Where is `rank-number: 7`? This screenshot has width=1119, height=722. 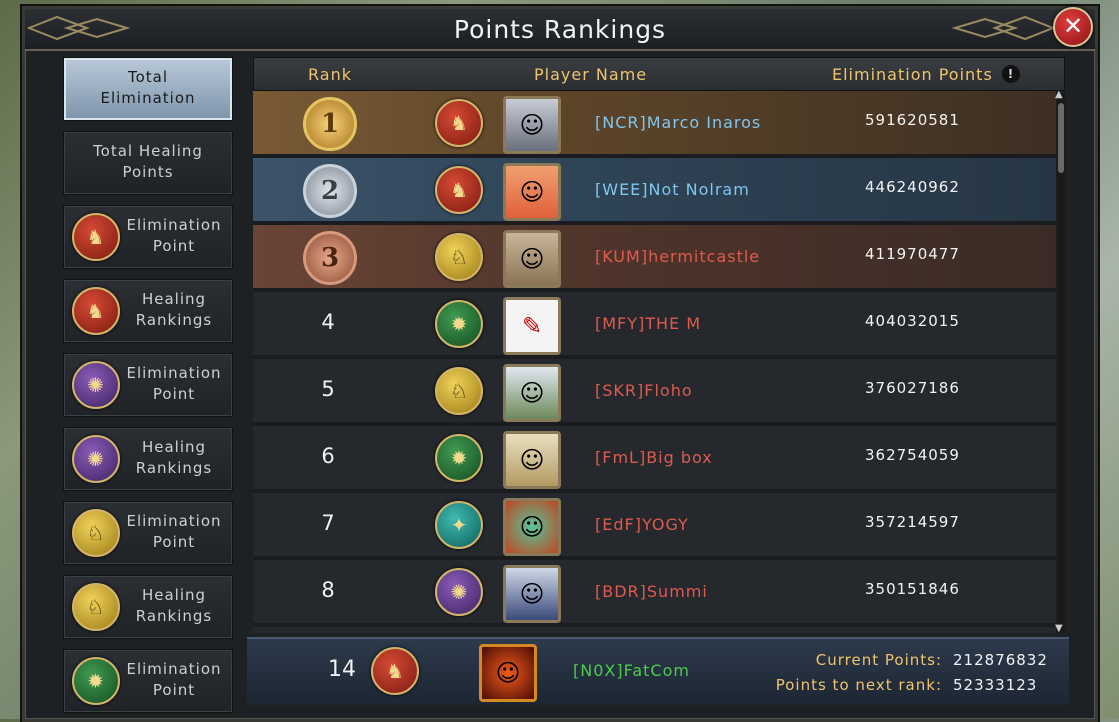
rank-number: 7 is located at coordinates (328, 523).